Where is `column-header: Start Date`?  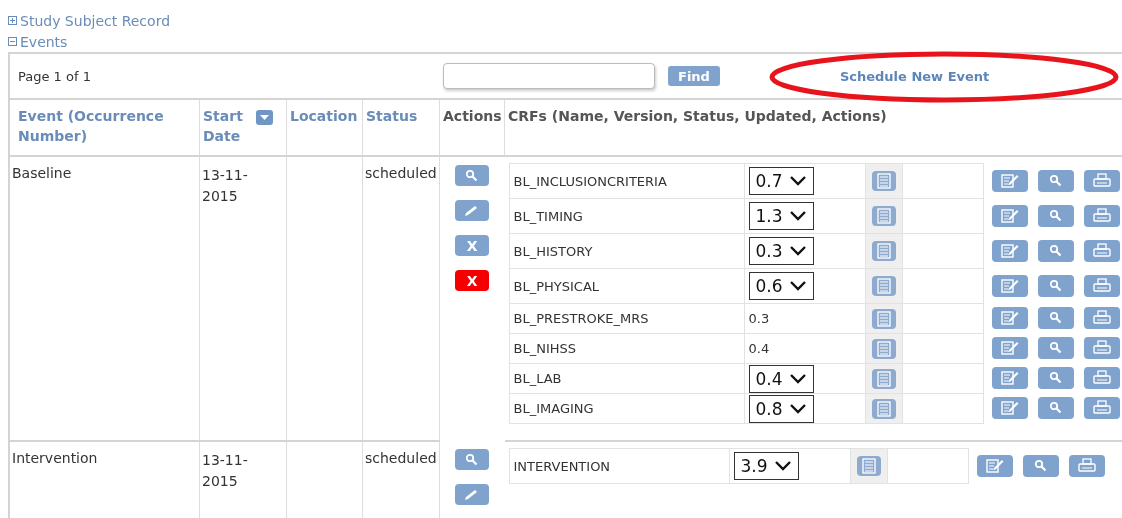 column-header: Start Date is located at coordinates (227, 126).